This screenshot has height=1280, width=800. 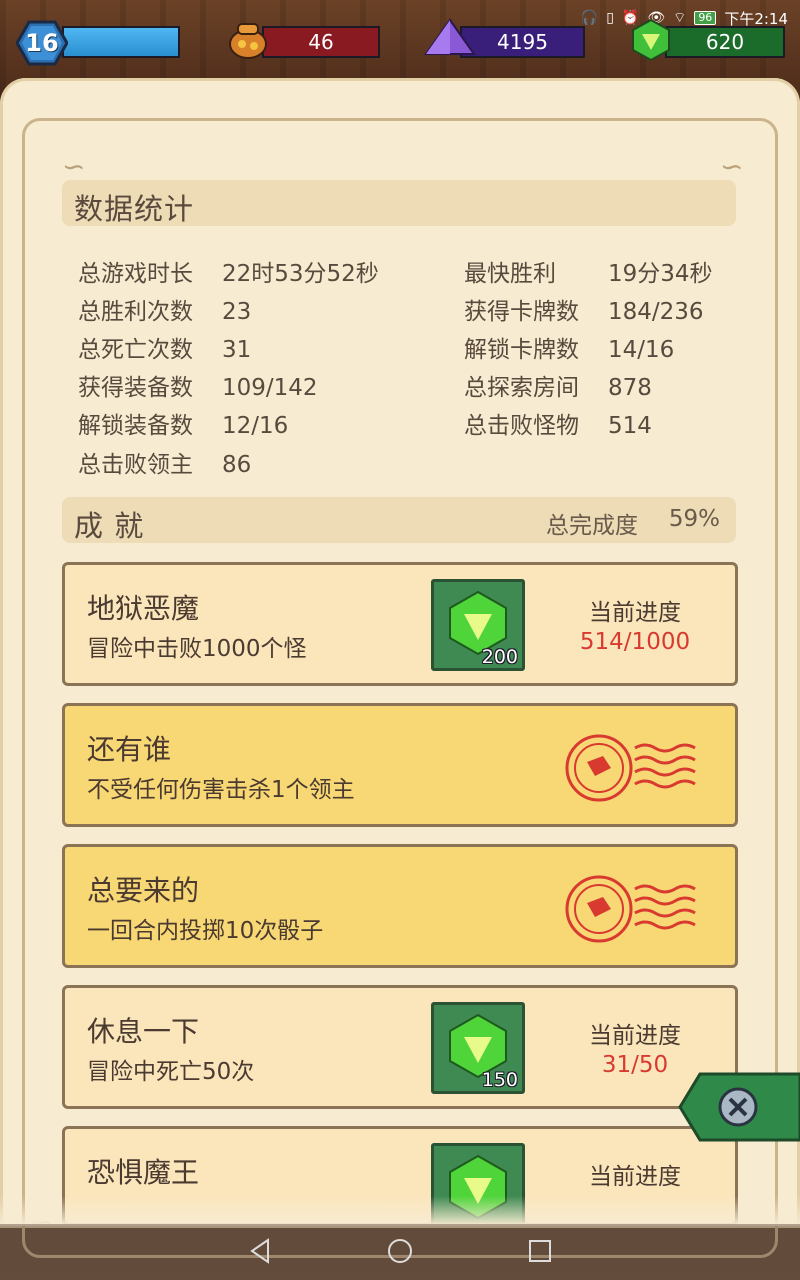 I want to click on stat-value: 86, so click(x=237, y=465).